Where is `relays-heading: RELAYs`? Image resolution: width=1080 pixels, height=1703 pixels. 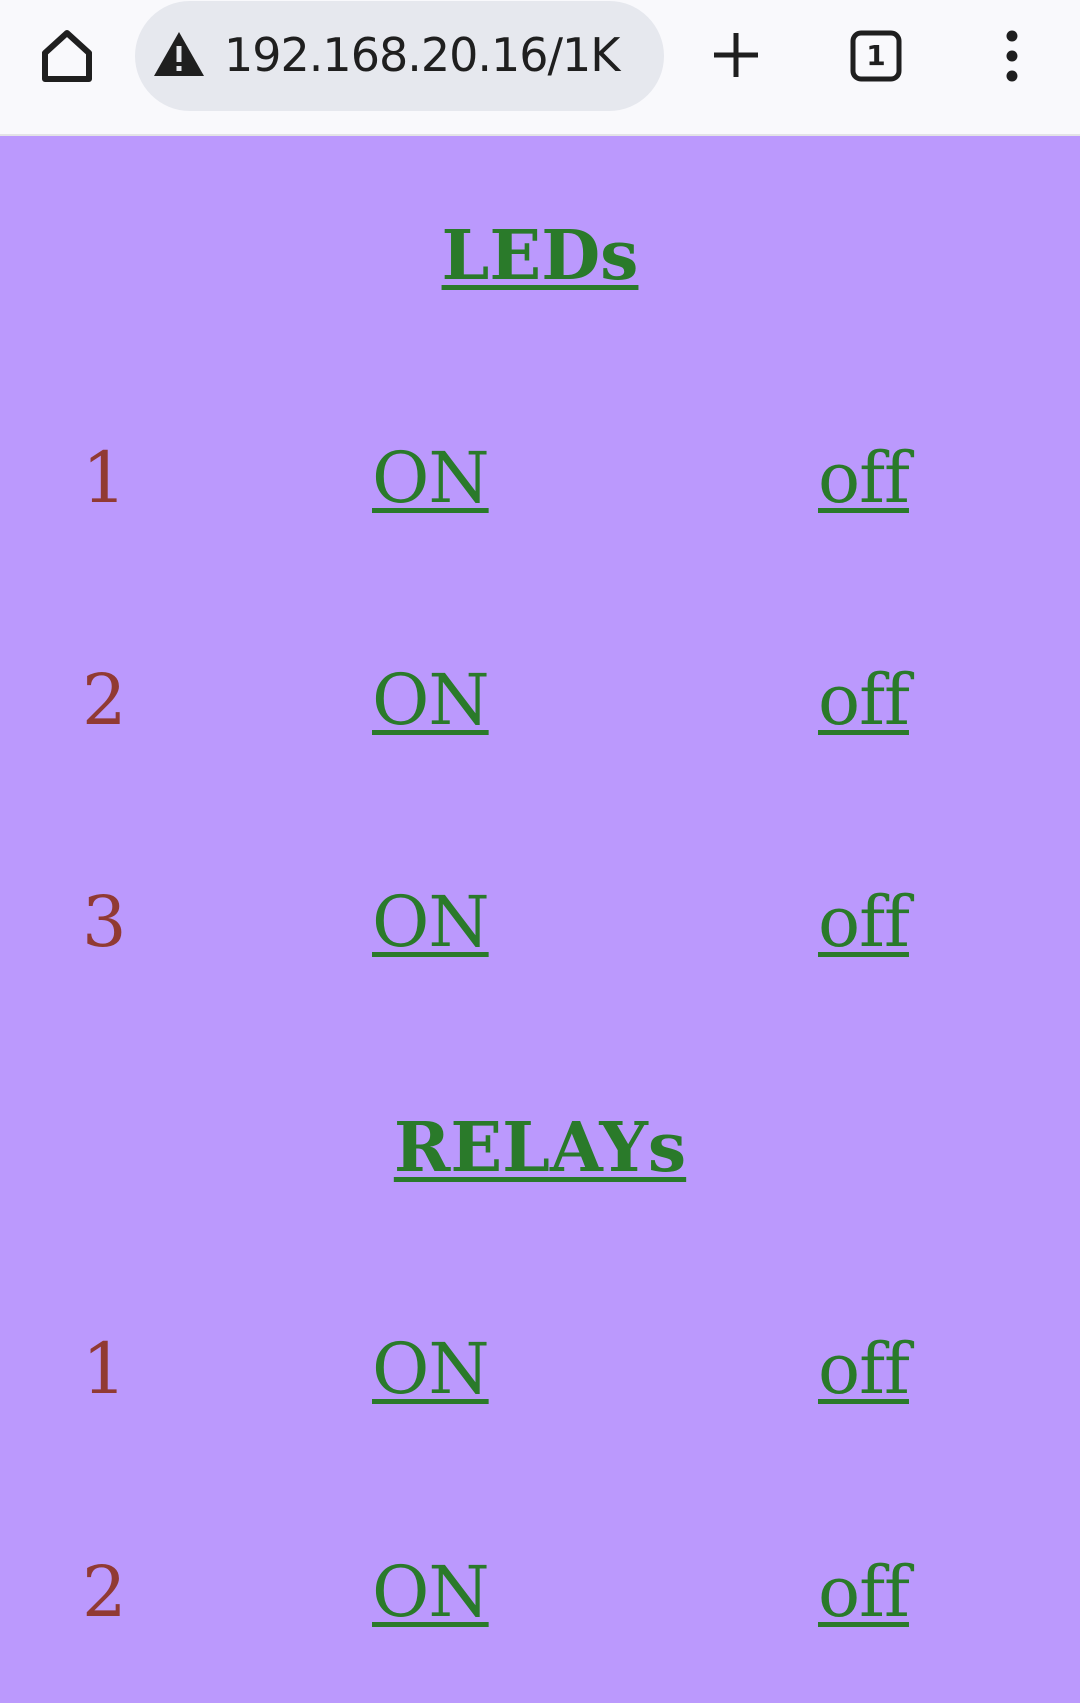 relays-heading: RELAYs is located at coordinates (540, 1148).